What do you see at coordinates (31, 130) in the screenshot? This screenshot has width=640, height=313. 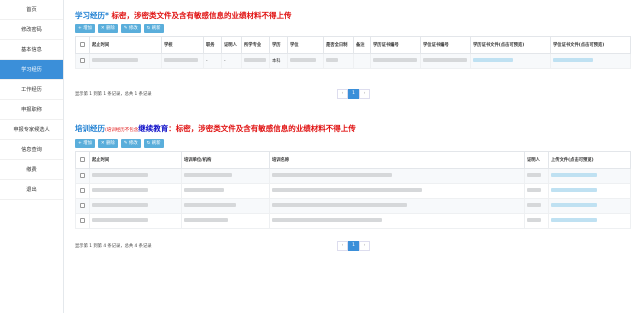 I see `sidebar-item-apply-expert: 申报专家候选人` at bounding box center [31, 130].